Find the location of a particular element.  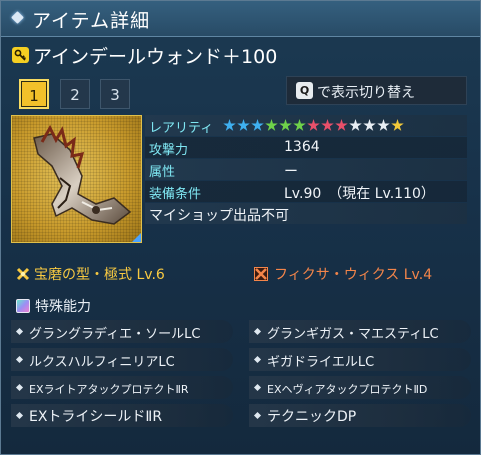

ability-label: グランギガス・マエスティLC is located at coordinates (353, 334).